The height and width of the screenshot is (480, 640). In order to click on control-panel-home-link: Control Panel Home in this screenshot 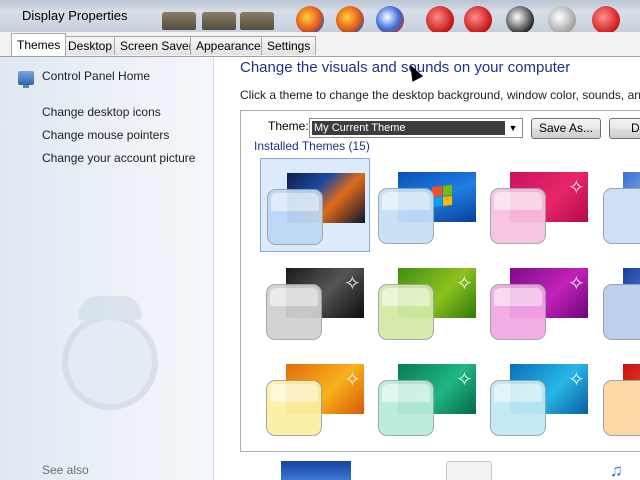, I will do `click(96, 76)`.